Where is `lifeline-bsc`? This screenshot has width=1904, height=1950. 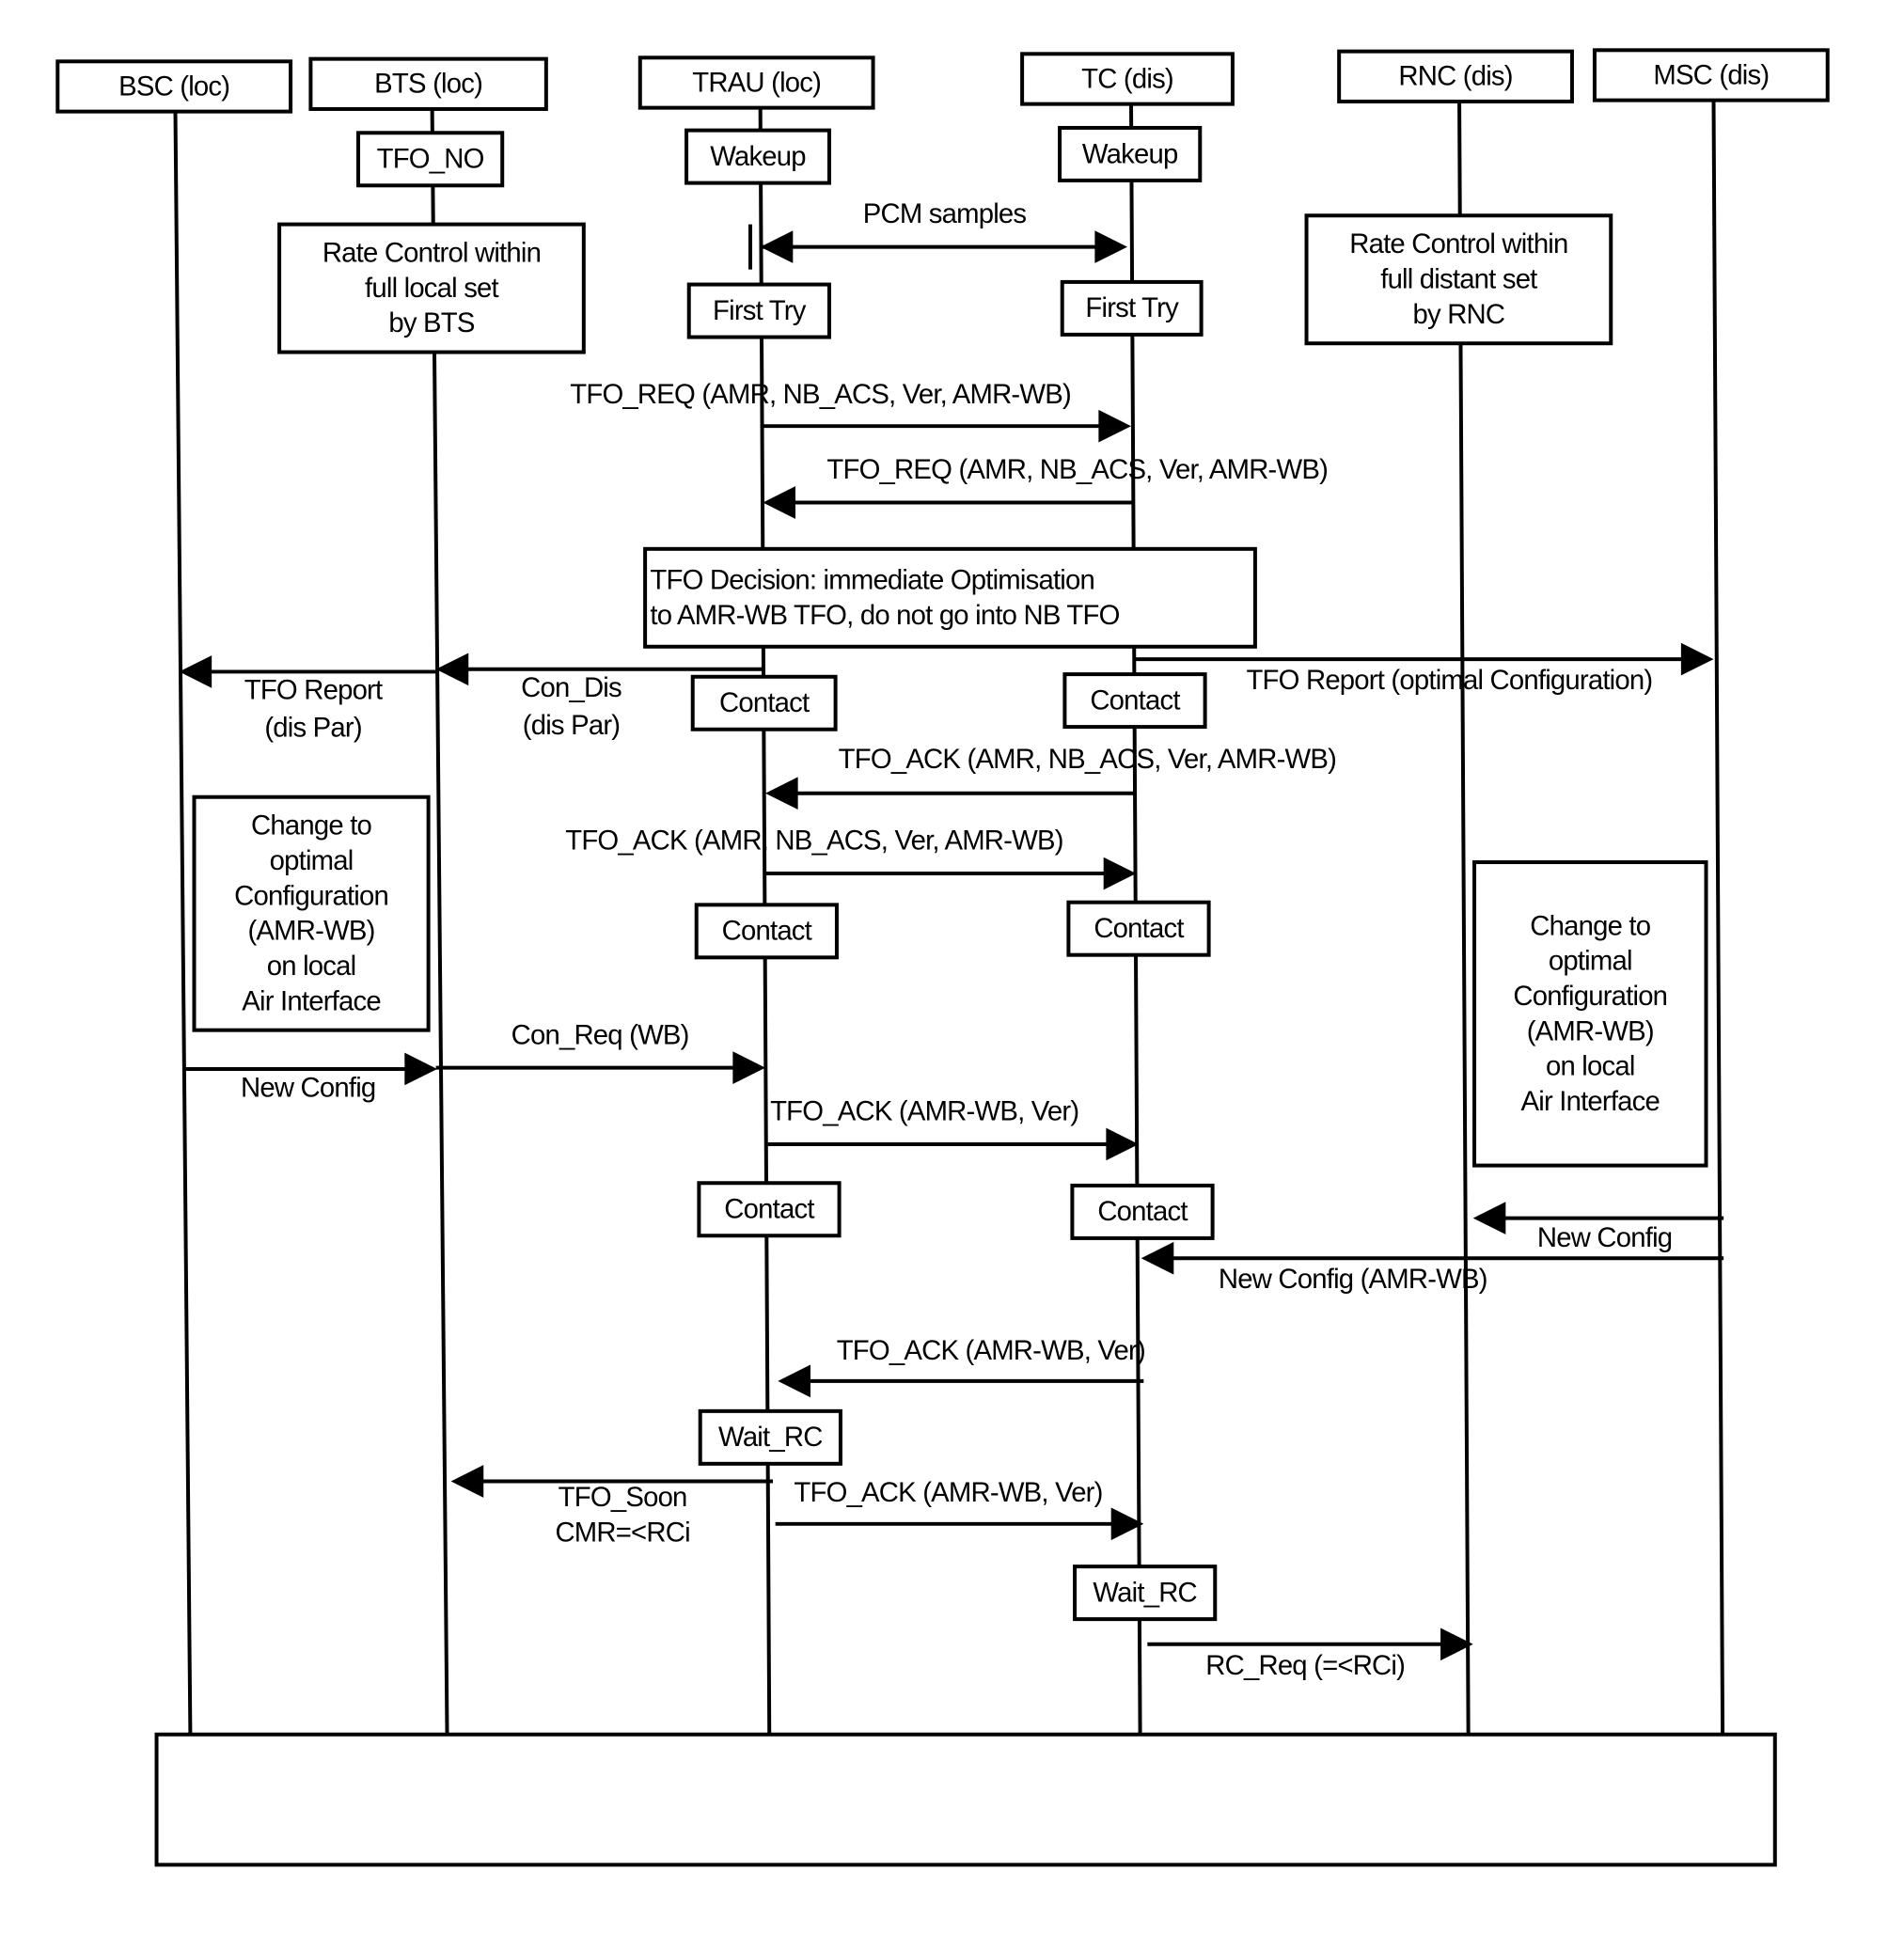 lifeline-bsc is located at coordinates (183, 928).